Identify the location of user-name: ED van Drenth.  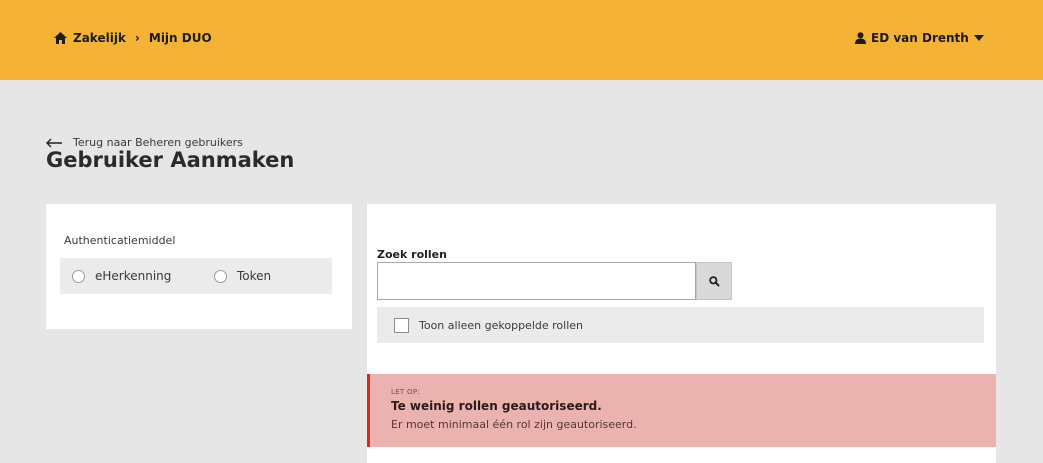
(920, 38).